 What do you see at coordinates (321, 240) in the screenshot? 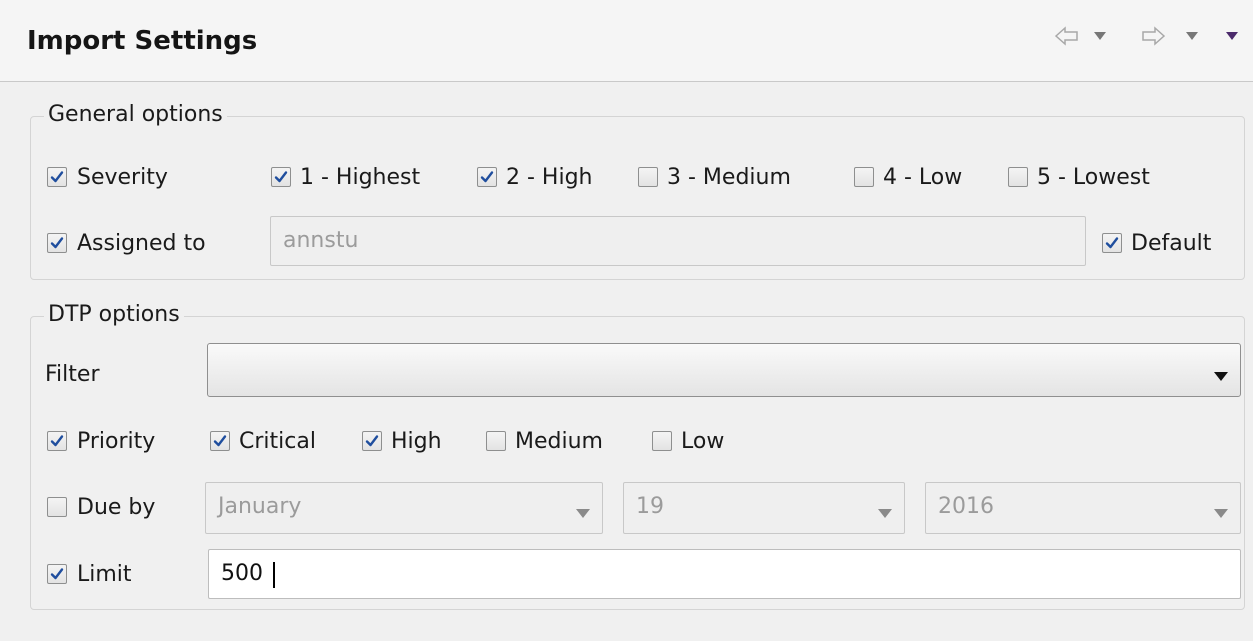
I see `assigned-to-value: annstu` at bounding box center [321, 240].